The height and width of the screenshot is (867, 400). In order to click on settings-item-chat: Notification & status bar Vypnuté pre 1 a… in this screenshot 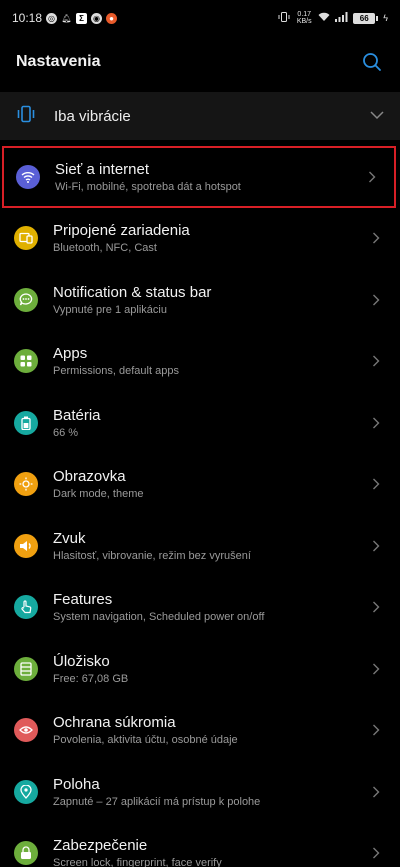, I will do `click(200, 300)`.